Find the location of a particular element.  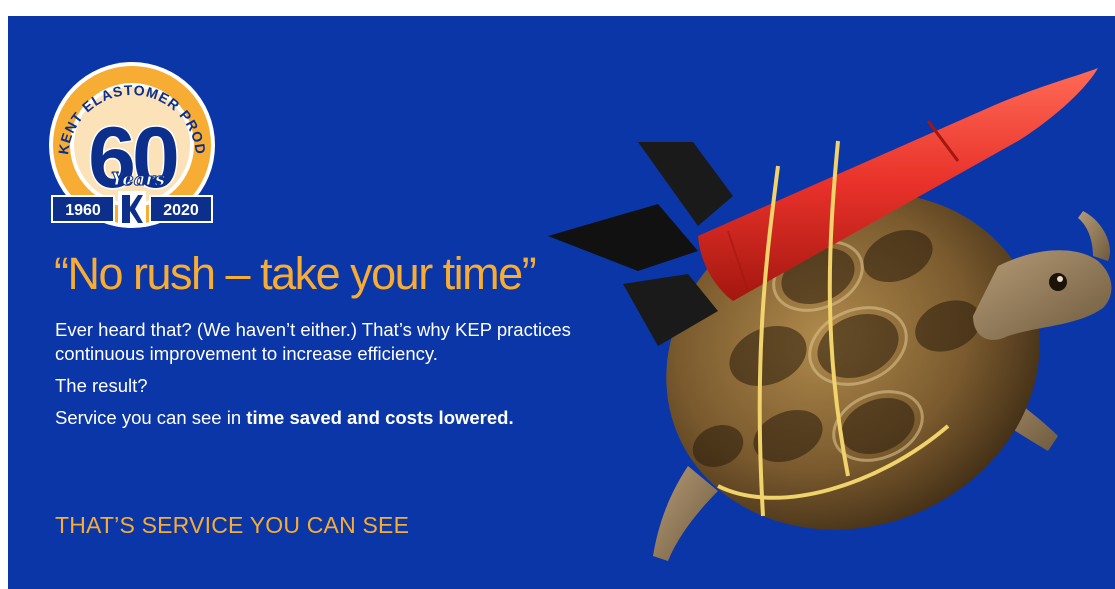

tortoise-head is located at coordinates (1042, 275).